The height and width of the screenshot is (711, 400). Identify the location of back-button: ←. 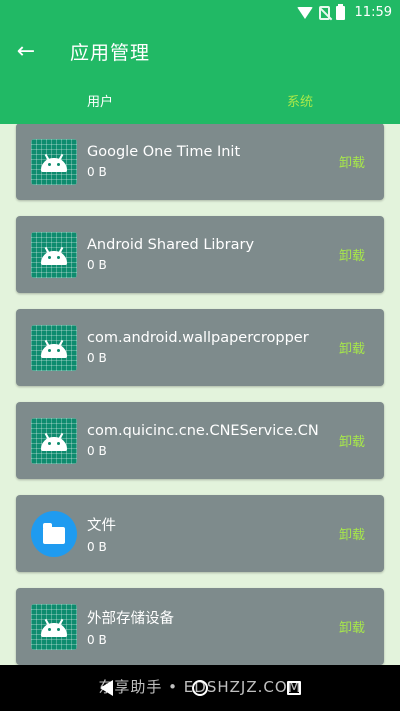
(26, 51).